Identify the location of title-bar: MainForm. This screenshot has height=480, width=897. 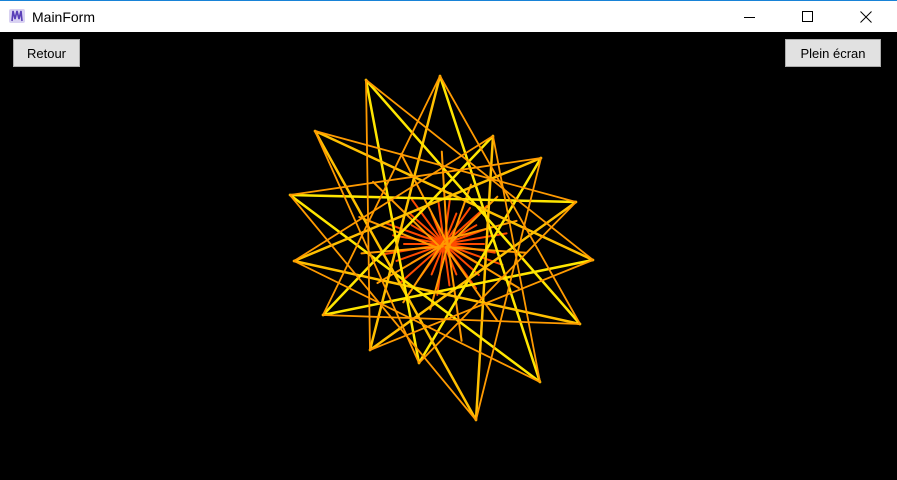
(448, 16).